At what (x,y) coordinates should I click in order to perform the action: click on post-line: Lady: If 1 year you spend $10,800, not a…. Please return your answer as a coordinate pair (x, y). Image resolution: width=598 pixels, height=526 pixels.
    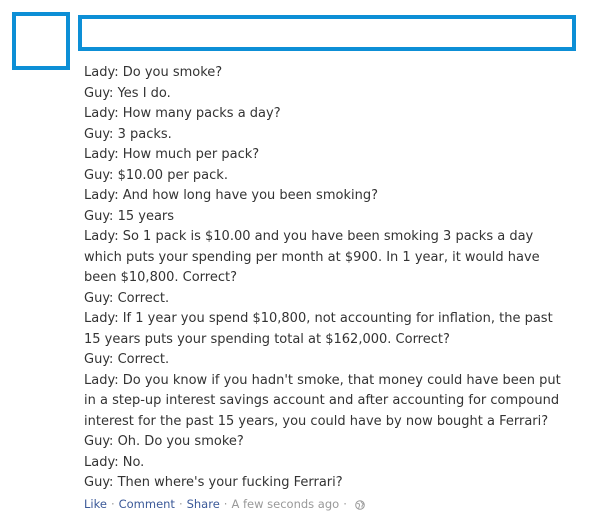
    Looking at the image, I should click on (318, 318).